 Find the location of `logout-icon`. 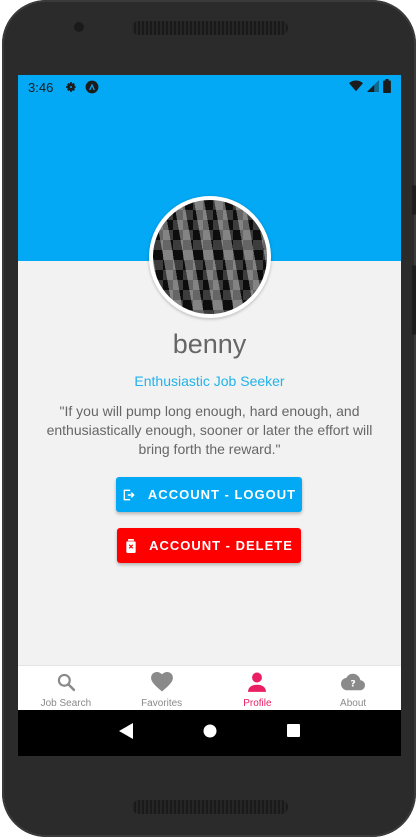

logout-icon is located at coordinates (129, 495).